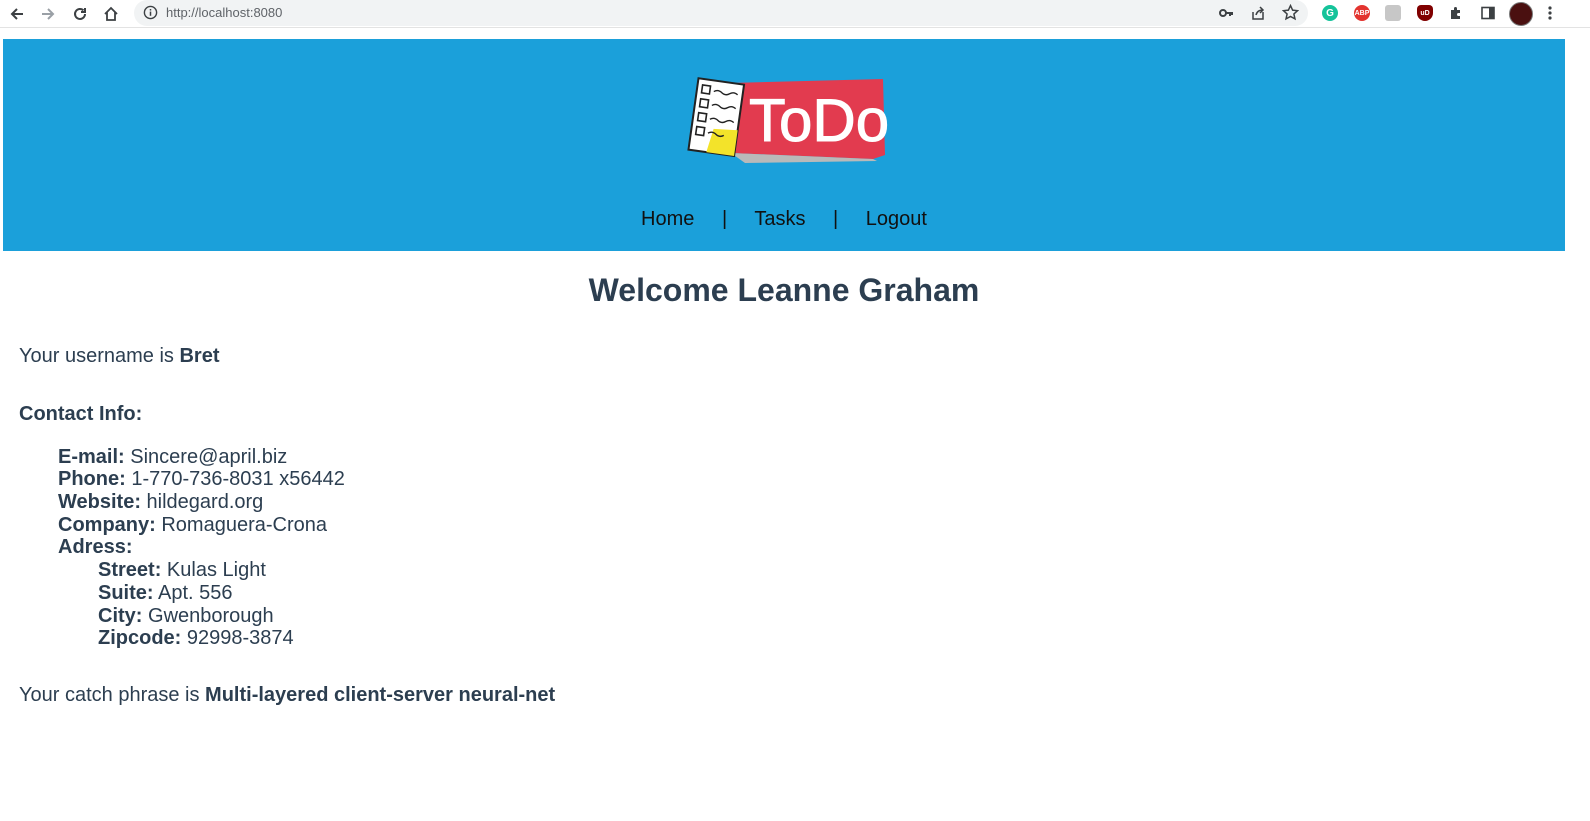  I want to click on address-field-label: City:, so click(120, 616).